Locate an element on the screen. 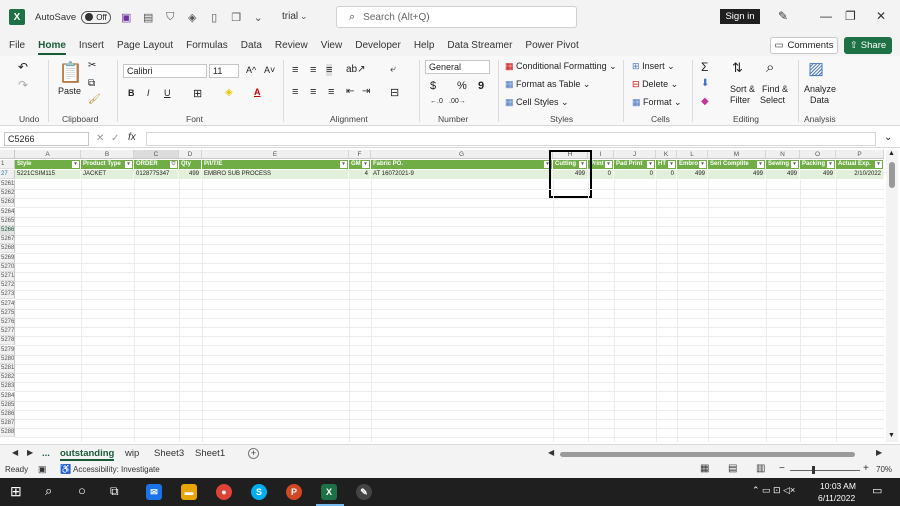  scroll-up-icon: ▲ is located at coordinates (891, 153).